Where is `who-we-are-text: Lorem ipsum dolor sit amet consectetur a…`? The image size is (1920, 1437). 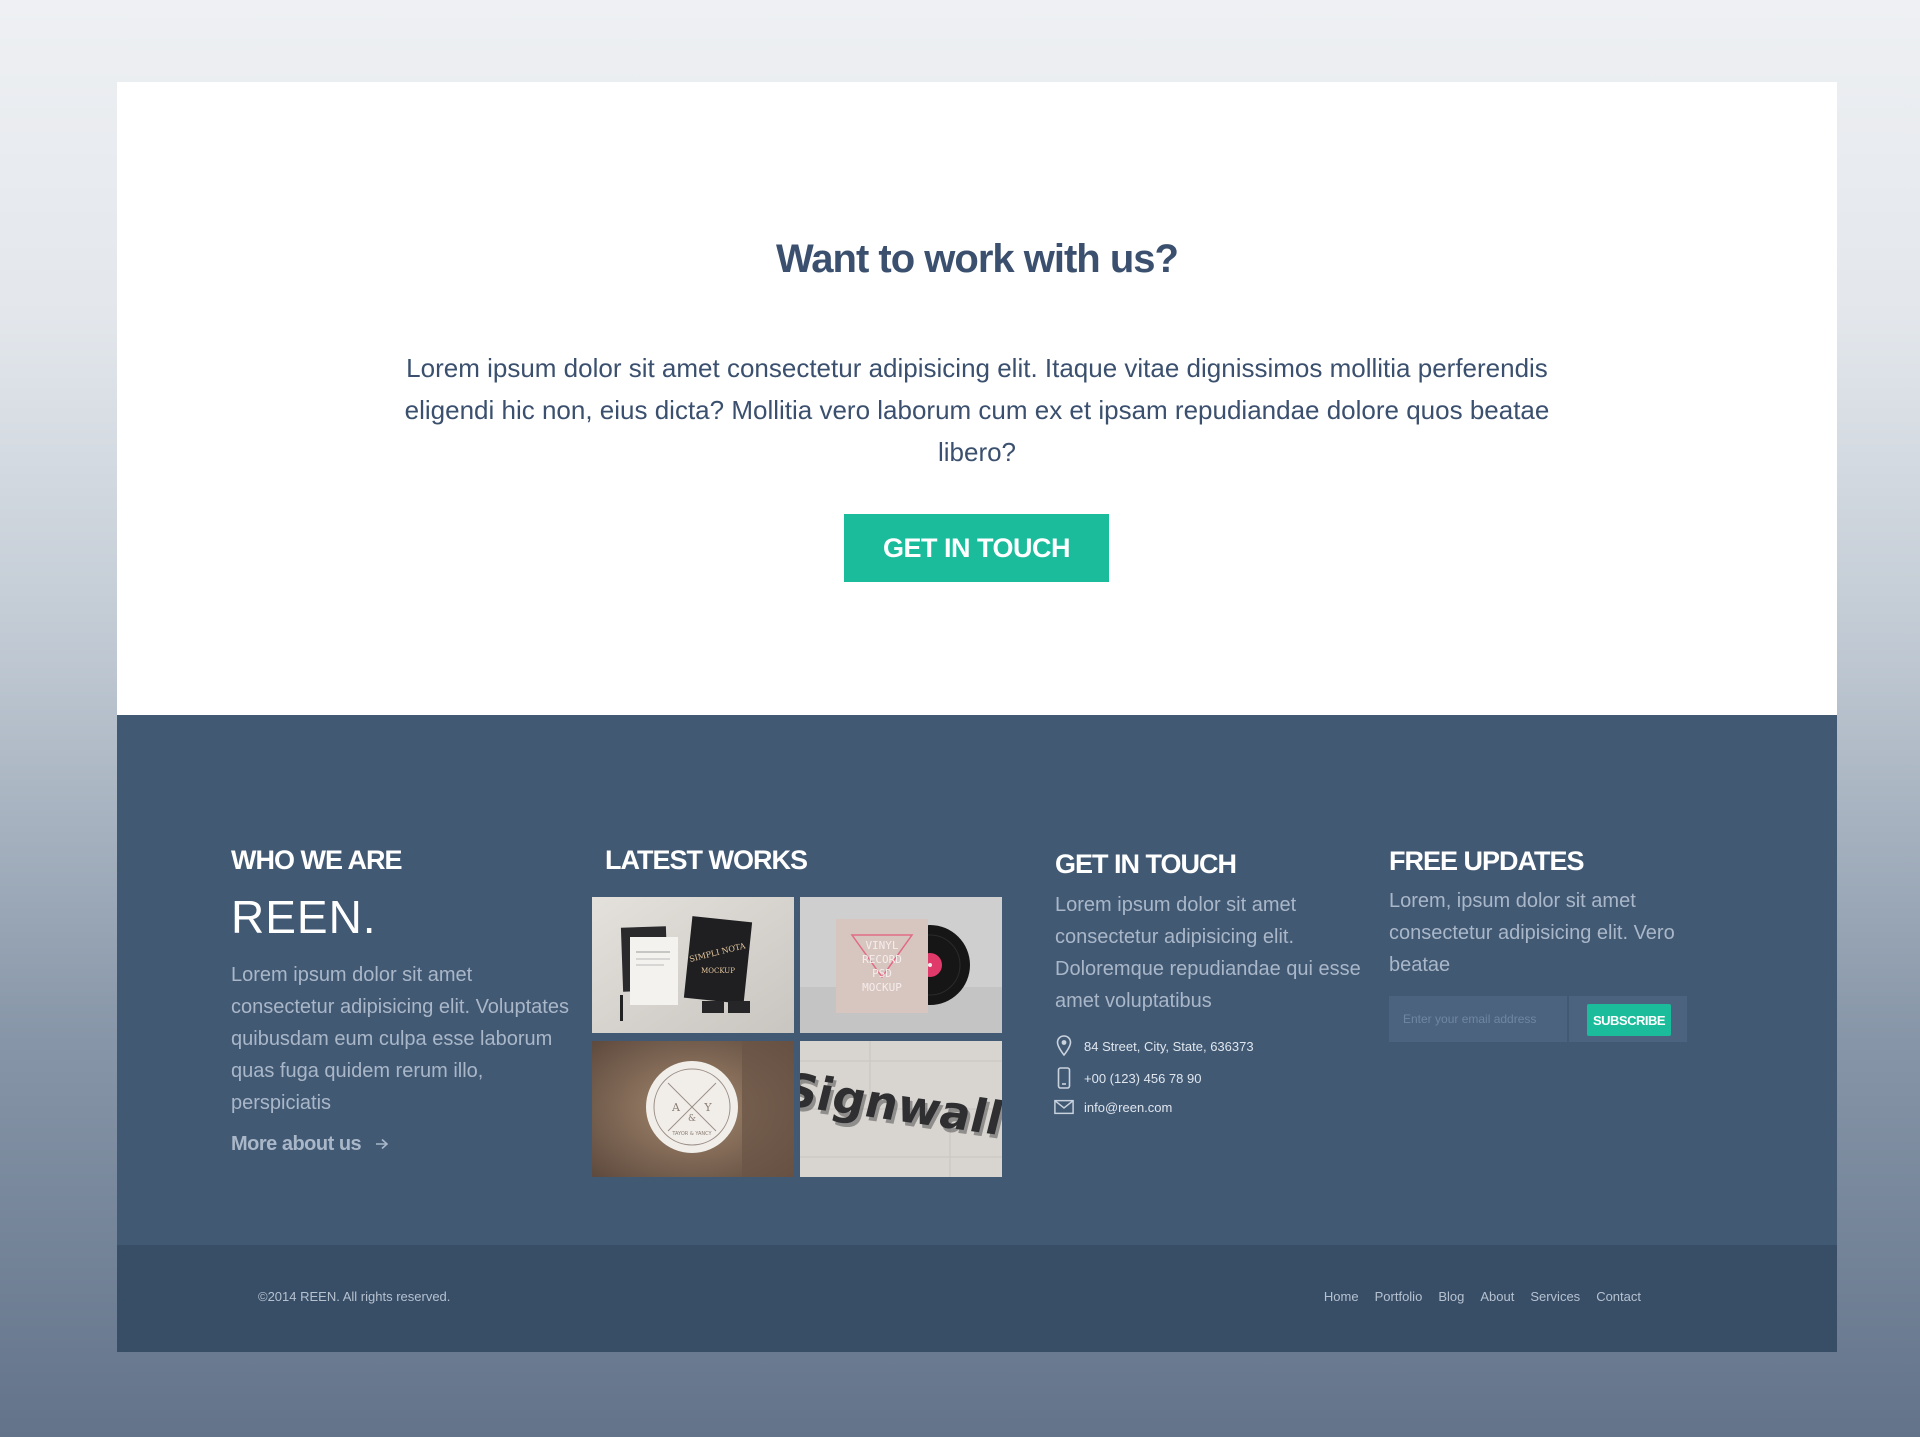 who-we-are-text: Lorem ipsum dolor sit amet consectetur a… is located at coordinates (400, 1039).